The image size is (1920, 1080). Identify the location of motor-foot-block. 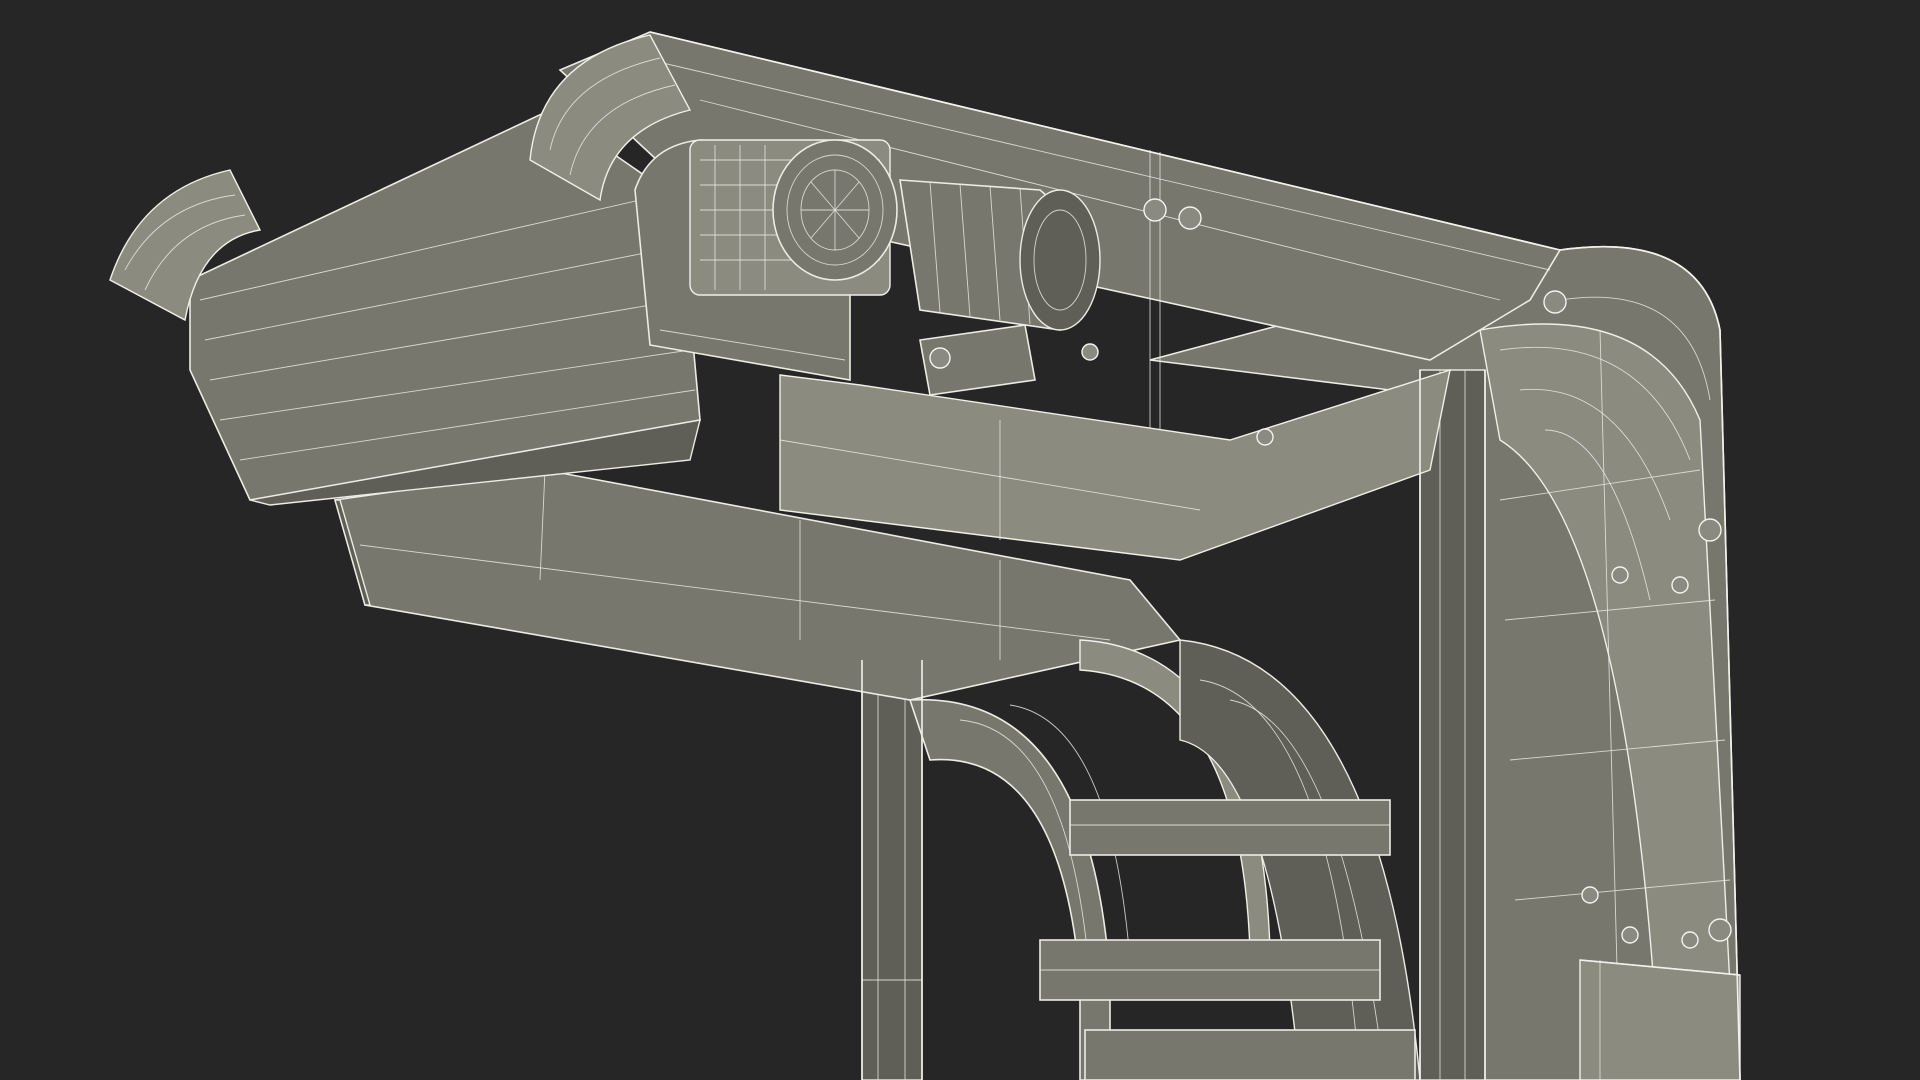
(977, 360).